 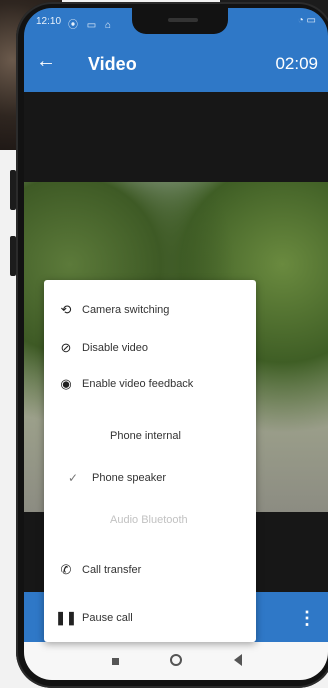 I want to click on system-nav-bar, so click(x=176, y=661).